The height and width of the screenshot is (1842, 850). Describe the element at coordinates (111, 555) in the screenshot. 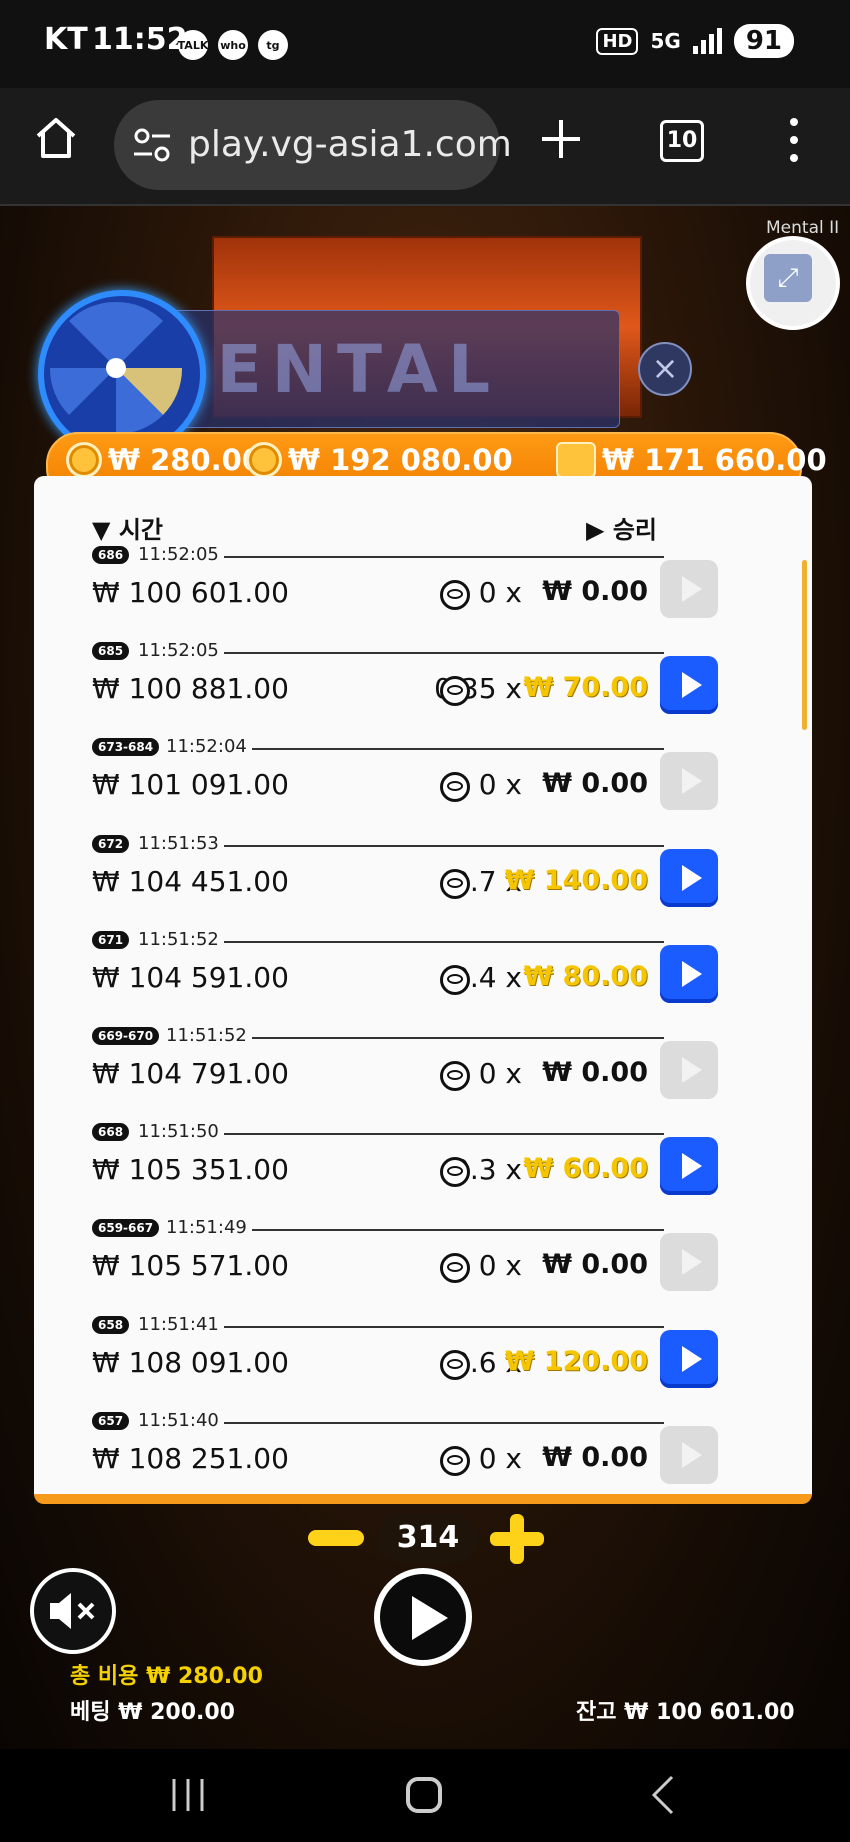

I see `round-badge: 686` at that location.